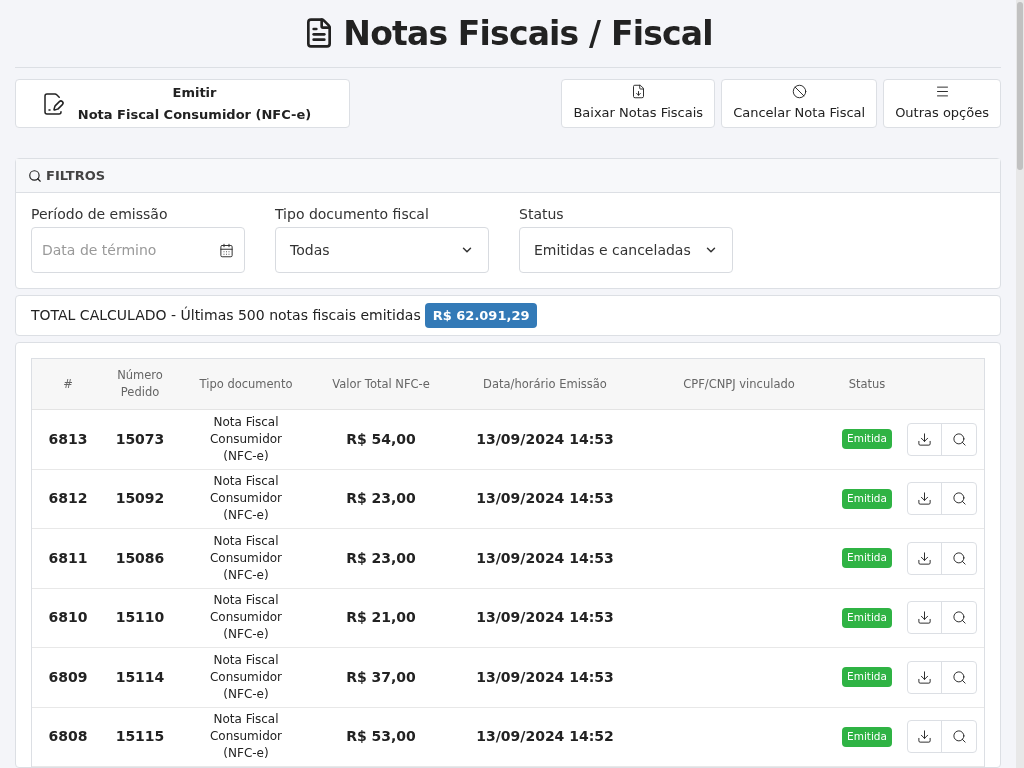  I want to click on table-cell-text: R$ 37,00, so click(381, 677).